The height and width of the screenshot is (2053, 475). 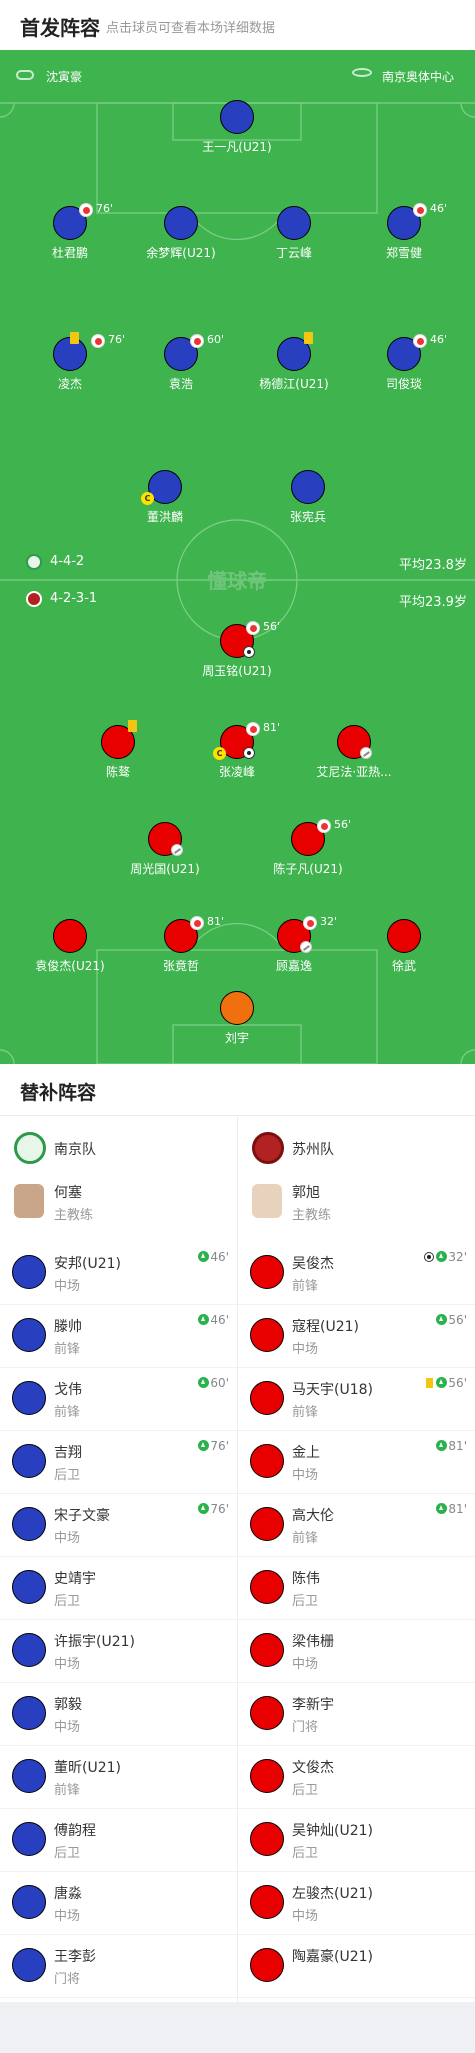 I want to click on sub-on-minute: 46', so click(x=219, y=1257).